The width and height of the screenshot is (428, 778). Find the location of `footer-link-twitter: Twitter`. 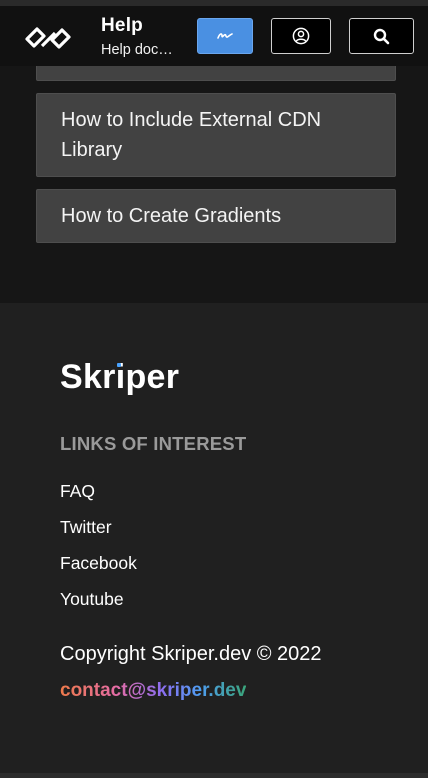

footer-link-twitter: Twitter is located at coordinates (86, 527).